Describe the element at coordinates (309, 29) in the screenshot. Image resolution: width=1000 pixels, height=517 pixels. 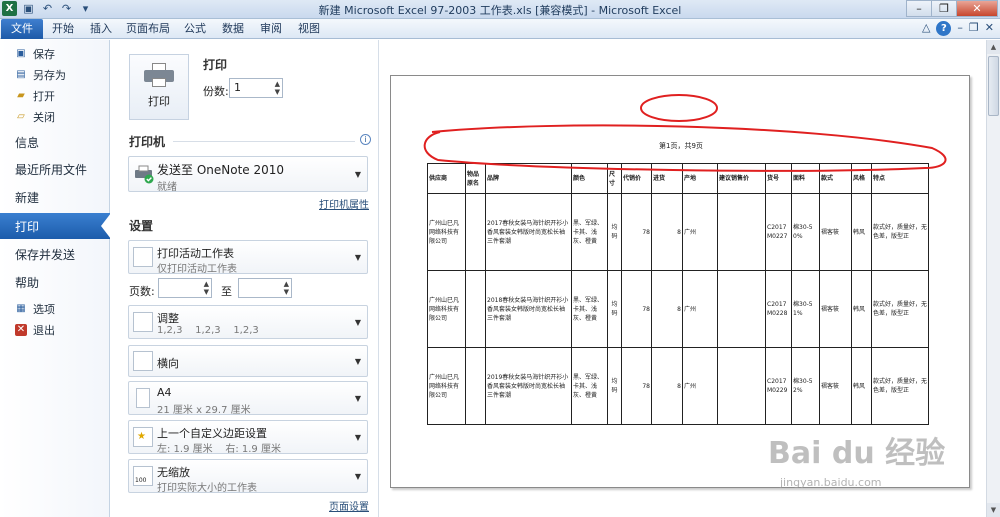
I see `tab-view: 视图` at that location.